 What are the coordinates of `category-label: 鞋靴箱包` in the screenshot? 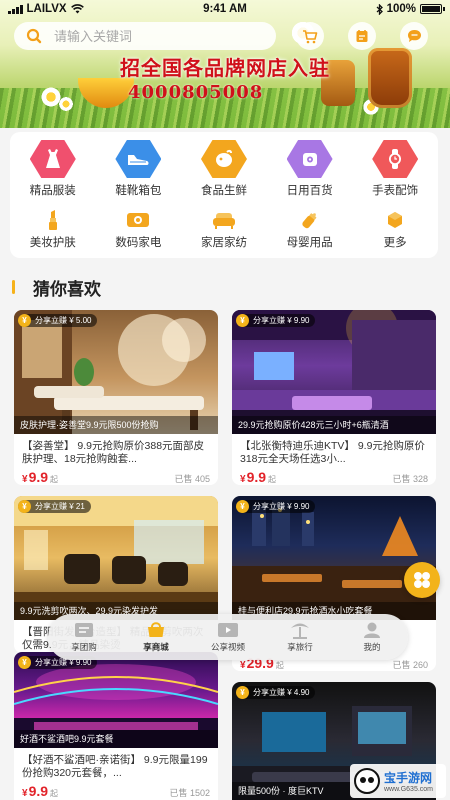 It's located at (138, 191).